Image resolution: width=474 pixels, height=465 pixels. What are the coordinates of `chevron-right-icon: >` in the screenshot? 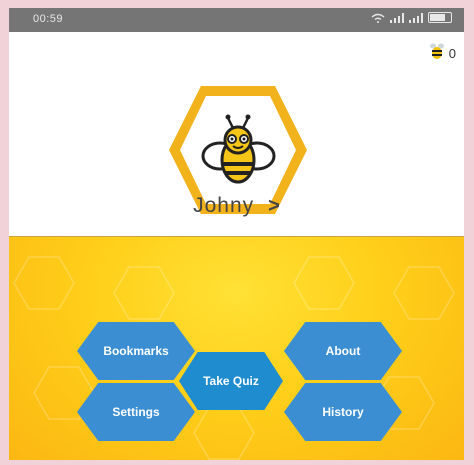 It's located at (274, 206).